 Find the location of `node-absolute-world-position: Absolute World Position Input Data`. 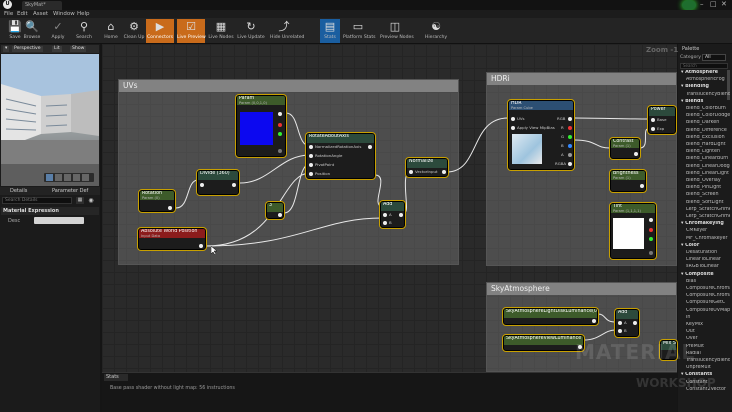

node-absolute-world-position: Absolute World Position Input Data is located at coordinates (172, 239).